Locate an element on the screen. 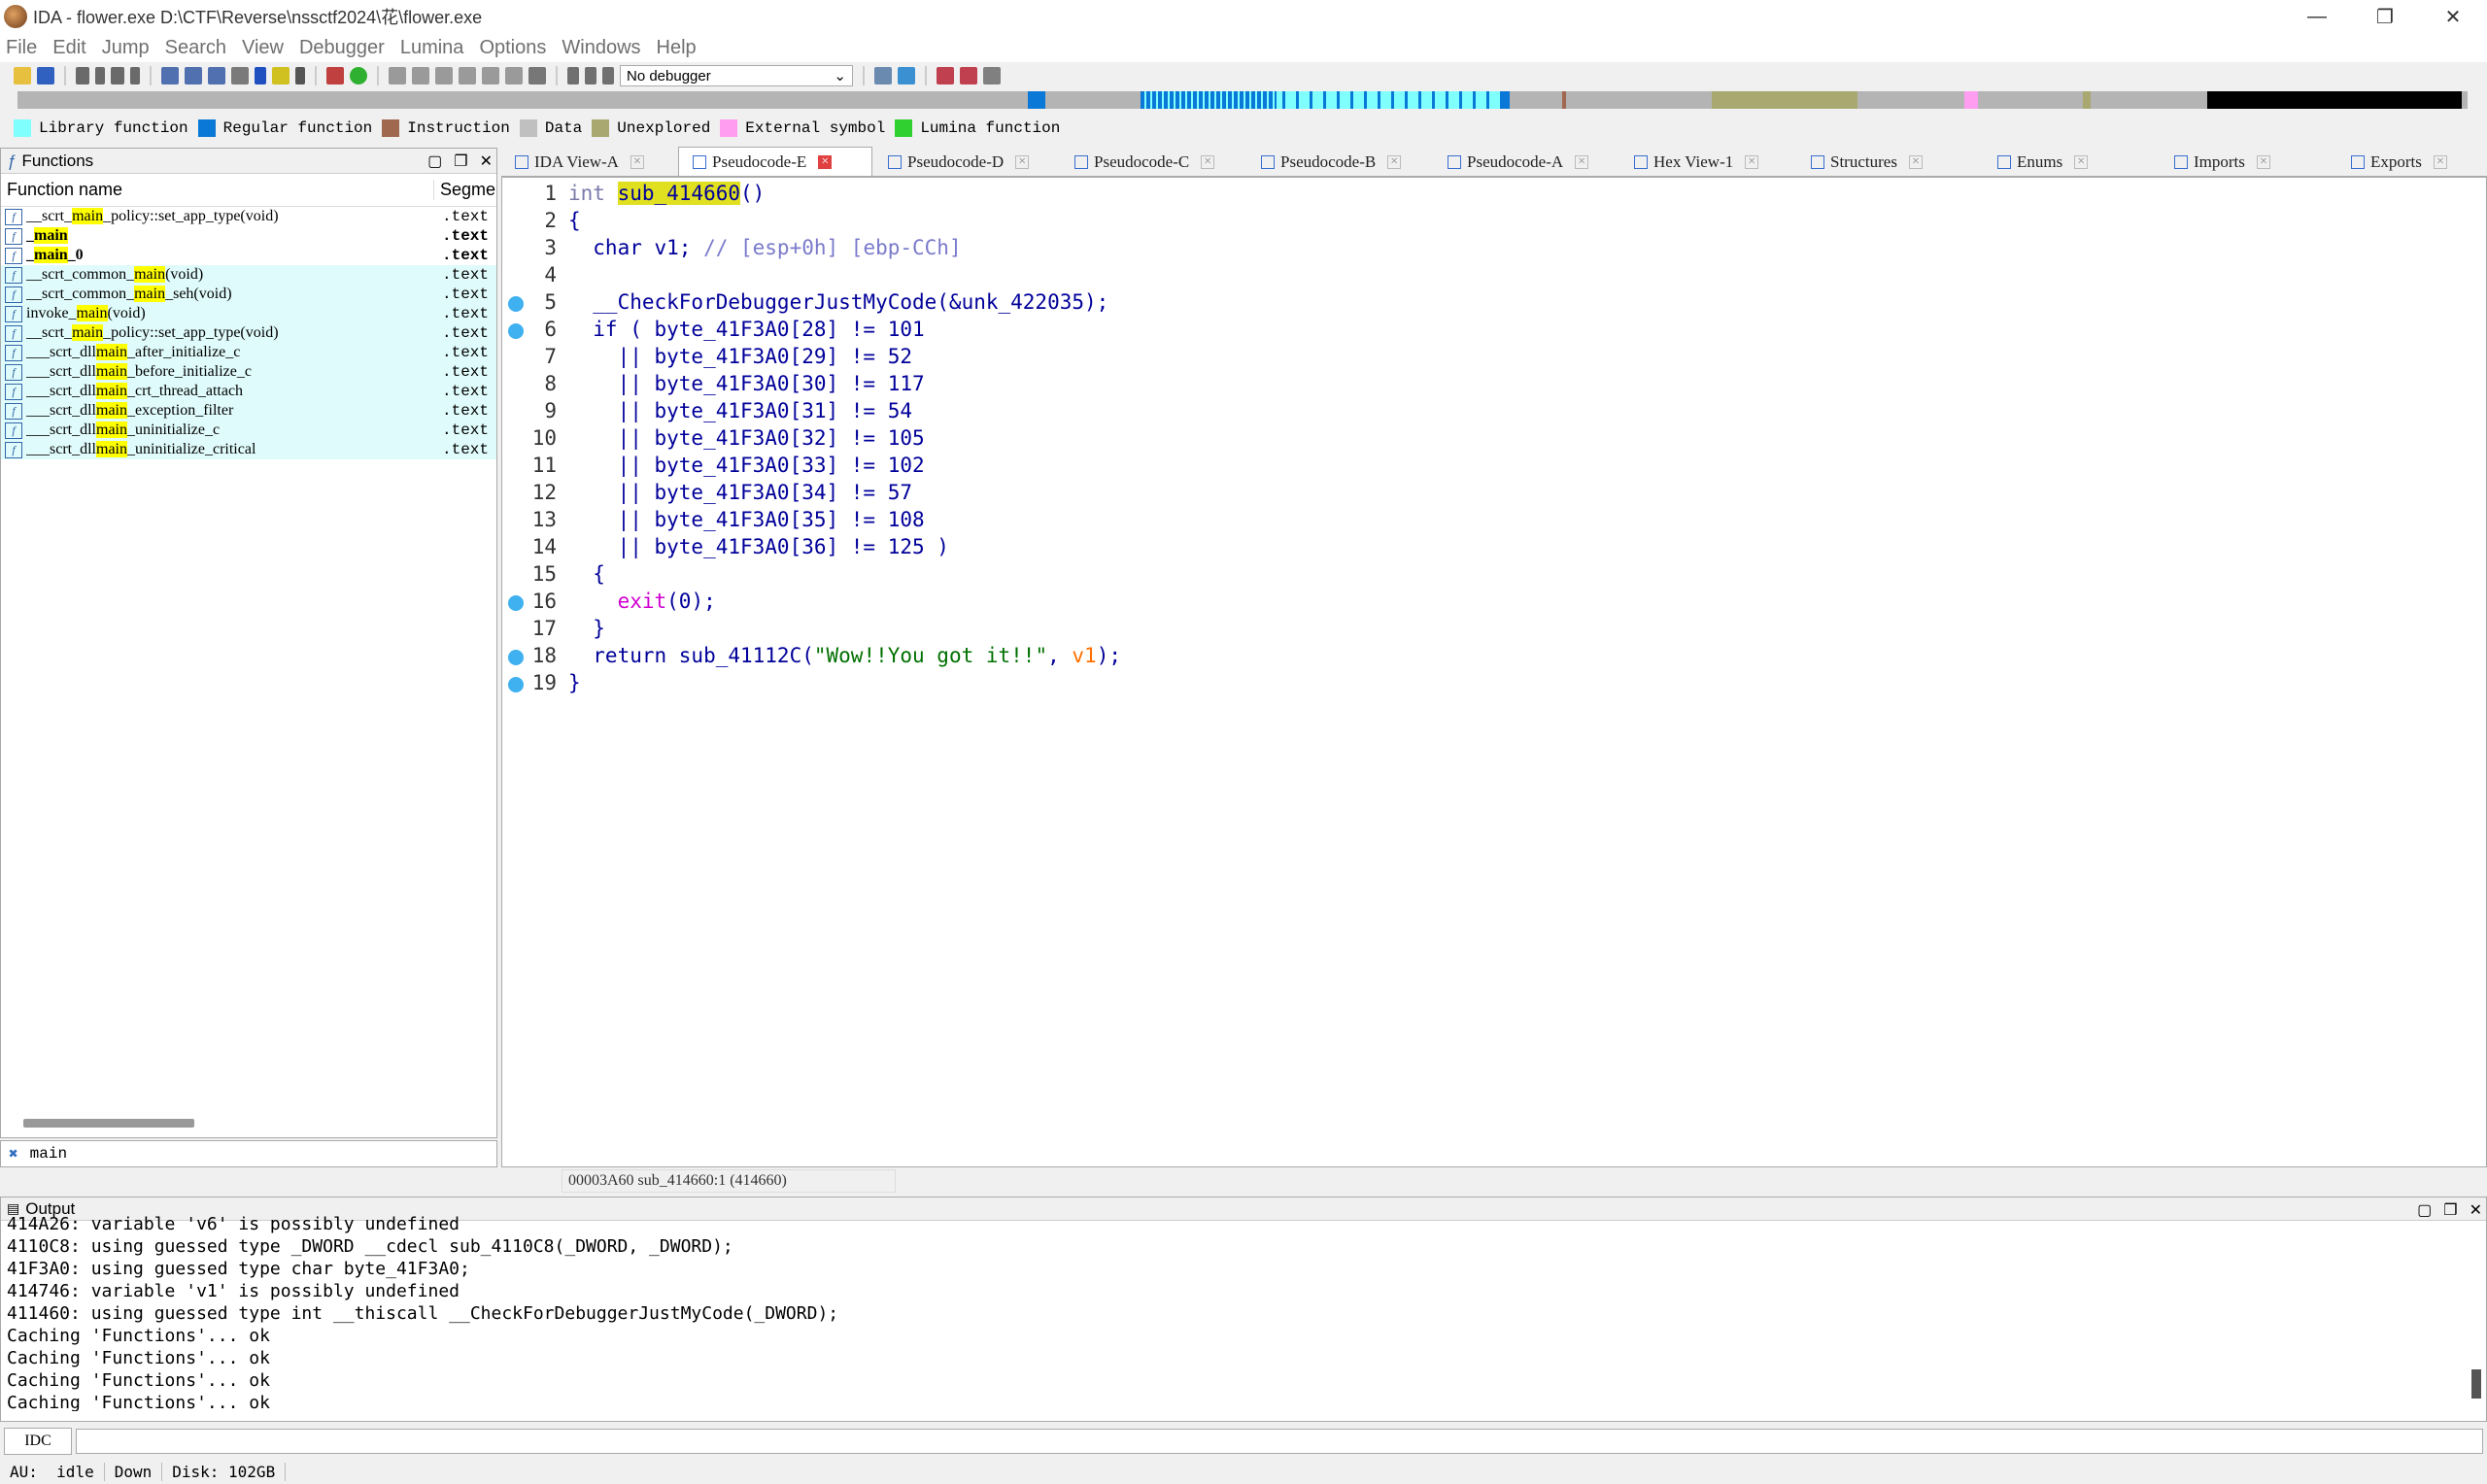 The width and height of the screenshot is (2487, 1484). output-scrollbar-thumb is located at coordinates (2476, 1384).